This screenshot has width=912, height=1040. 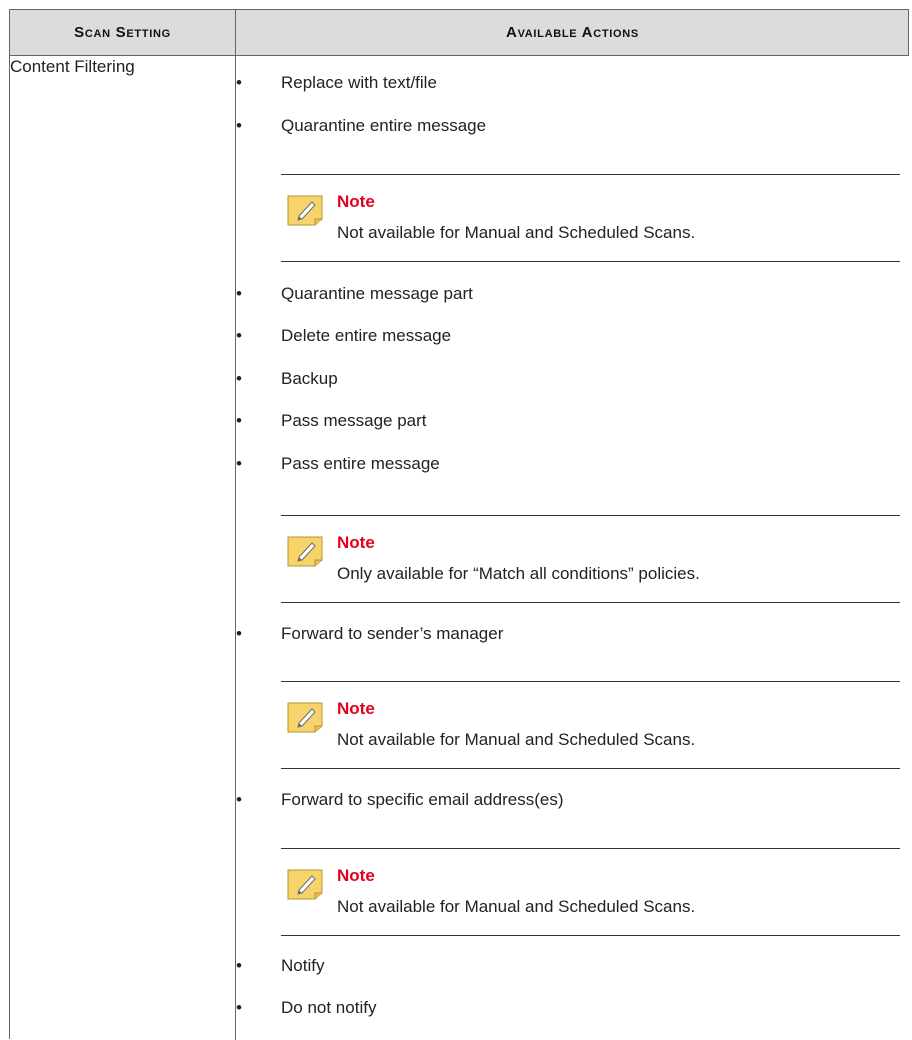 I want to click on header-scan-setting: Scan Setting, so click(x=122, y=32).